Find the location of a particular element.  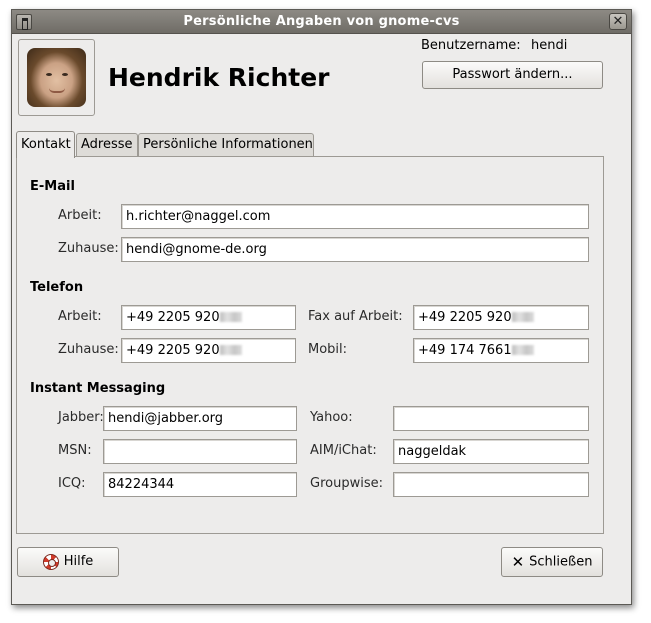

close-icon: ✕ is located at coordinates (518, 562).